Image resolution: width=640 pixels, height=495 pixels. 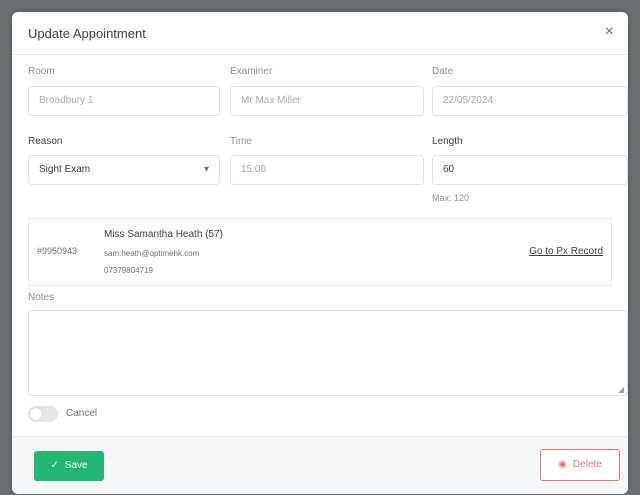 I want to click on delete-button: ◉ Delete, so click(x=580, y=465).